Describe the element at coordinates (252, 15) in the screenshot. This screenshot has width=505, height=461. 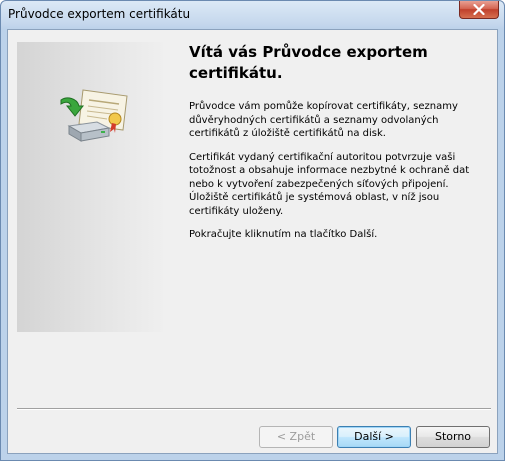
I see `title-bar: Průvodce exportem certifikátu` at that location.